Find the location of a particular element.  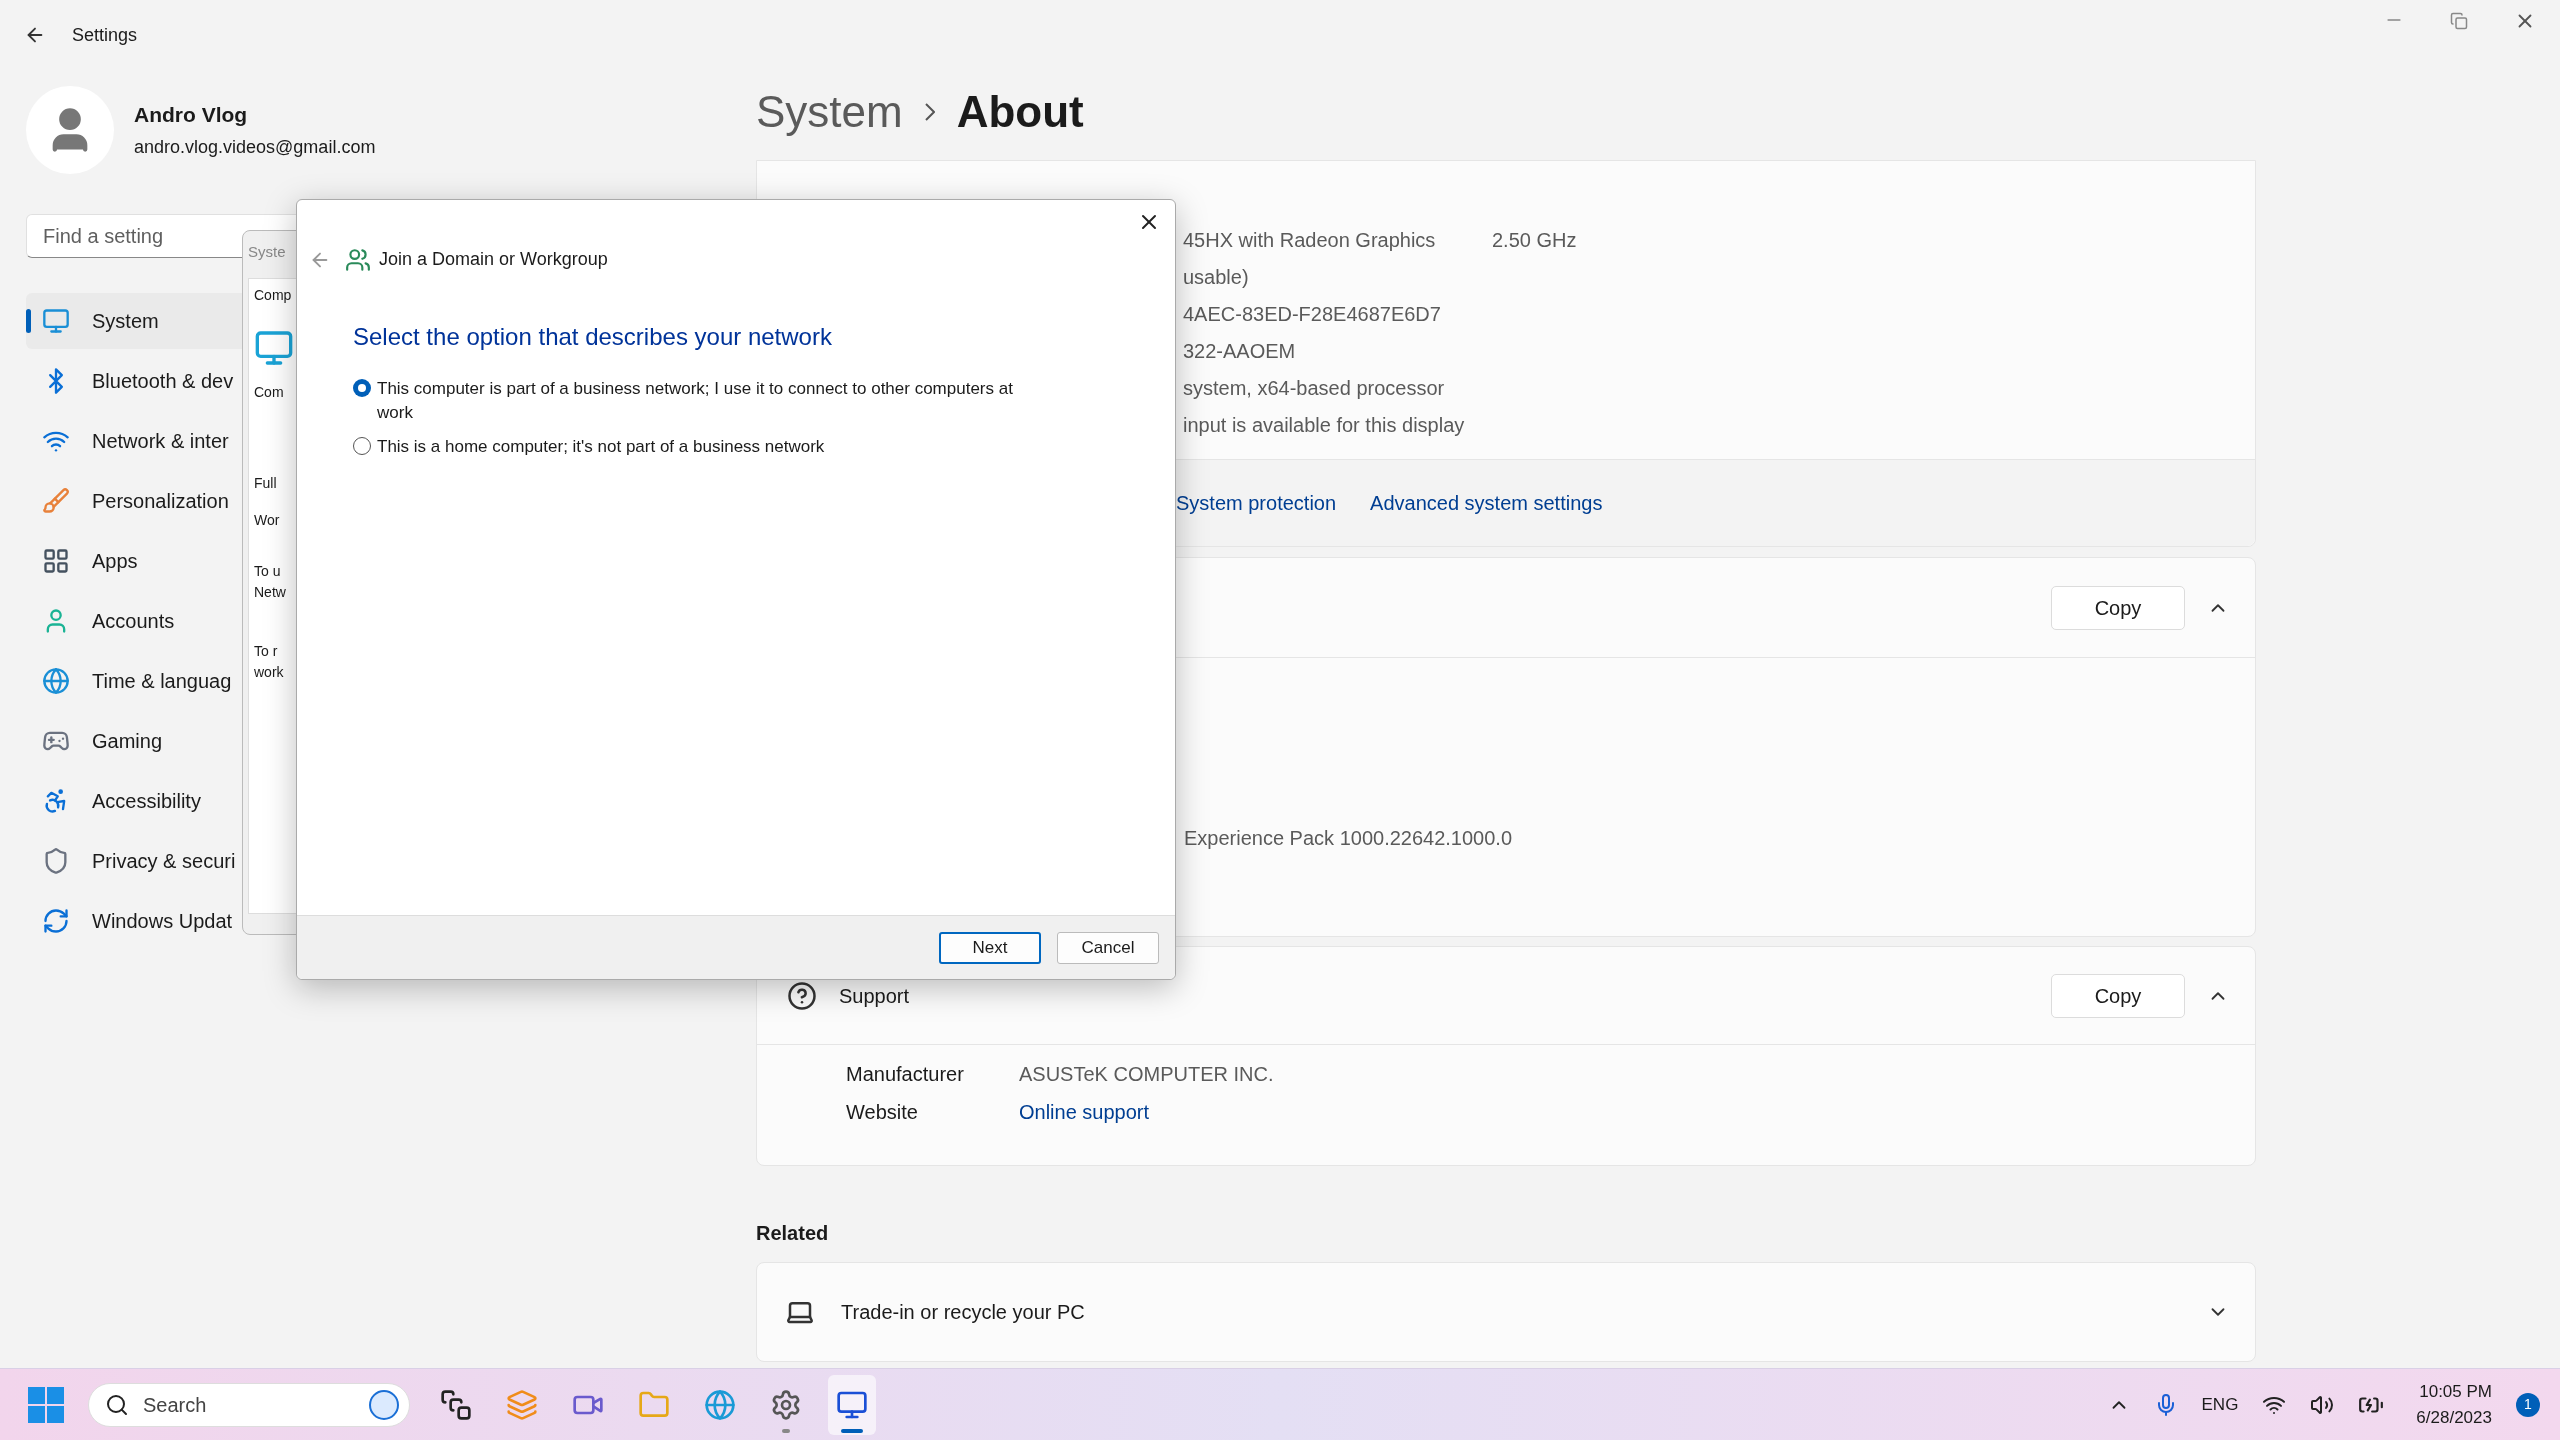

window-text: Wor is located at coordinates (267, 520).